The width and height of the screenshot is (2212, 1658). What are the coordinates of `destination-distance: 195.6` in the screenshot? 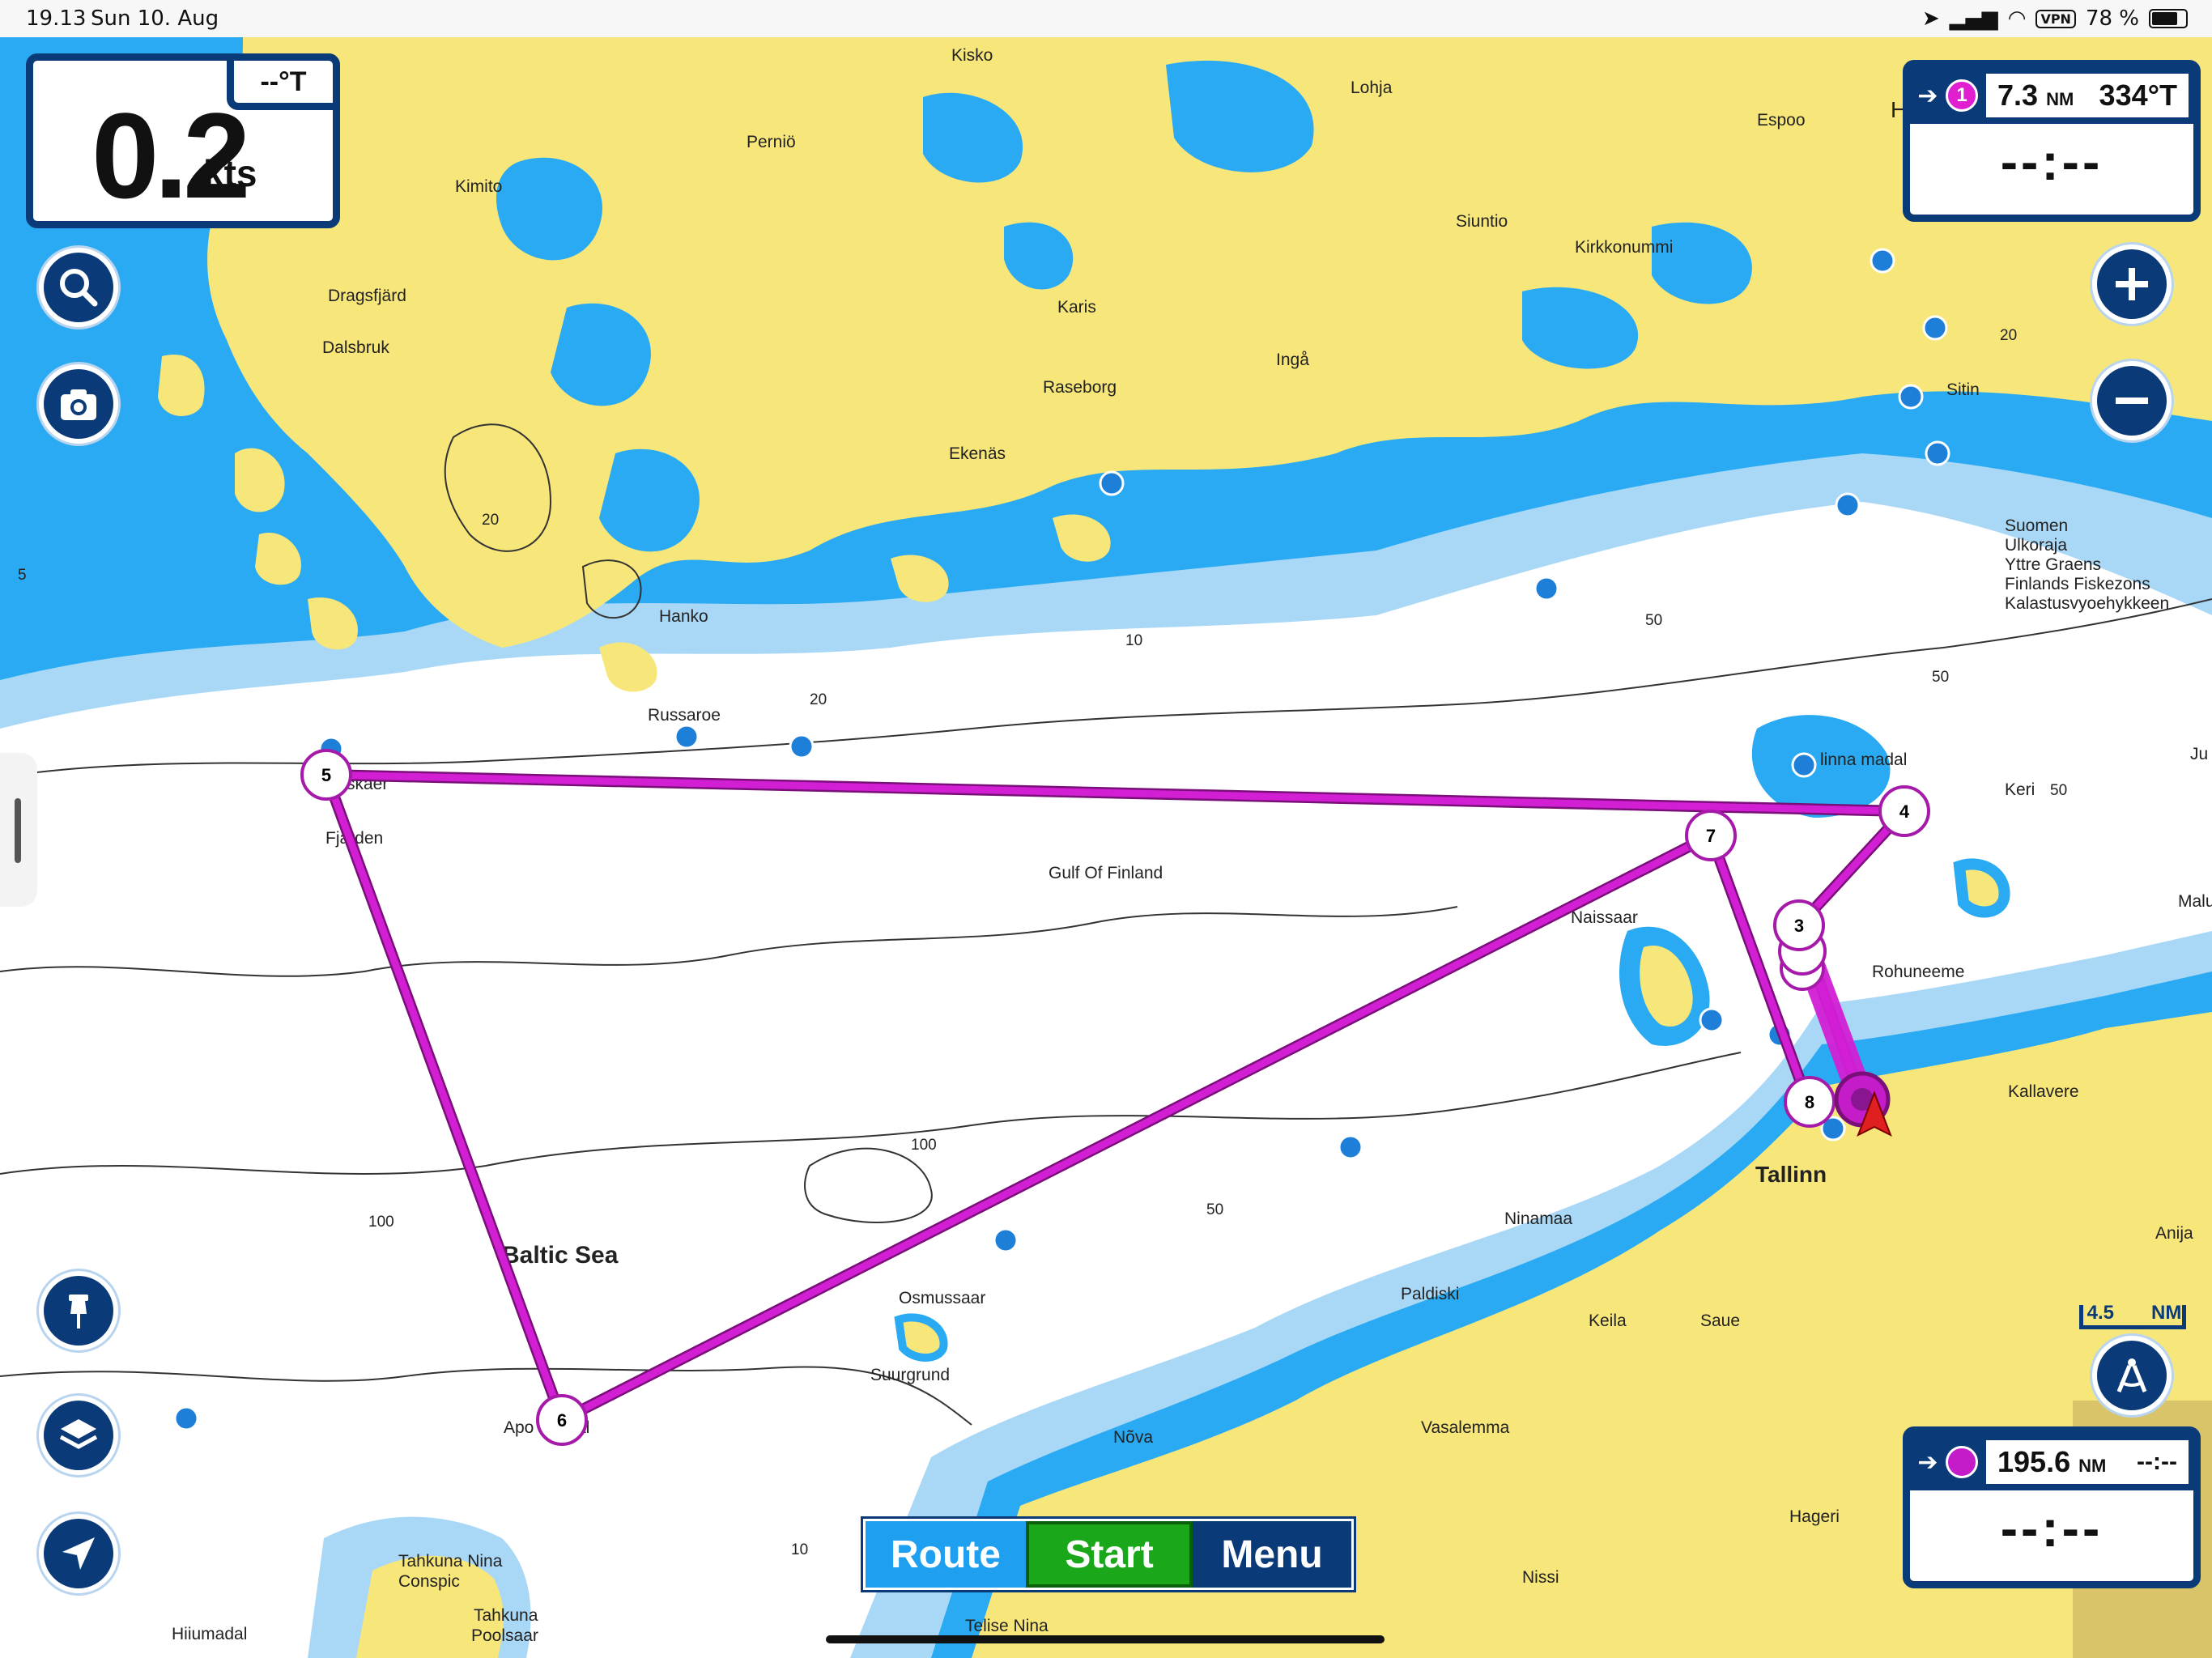 It's located at (2034, 1461).